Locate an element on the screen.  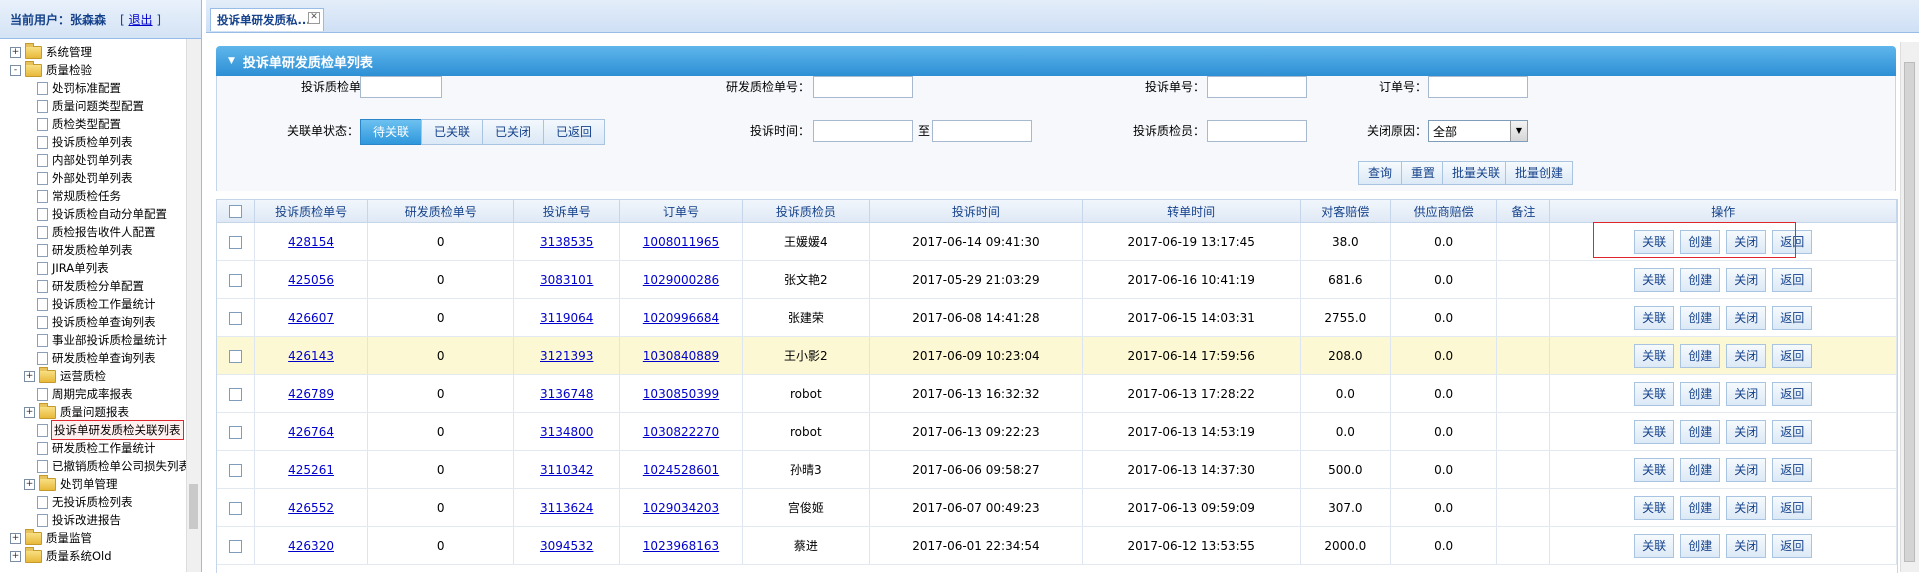
nav-scrollbar is located at coordinates (193, 305).